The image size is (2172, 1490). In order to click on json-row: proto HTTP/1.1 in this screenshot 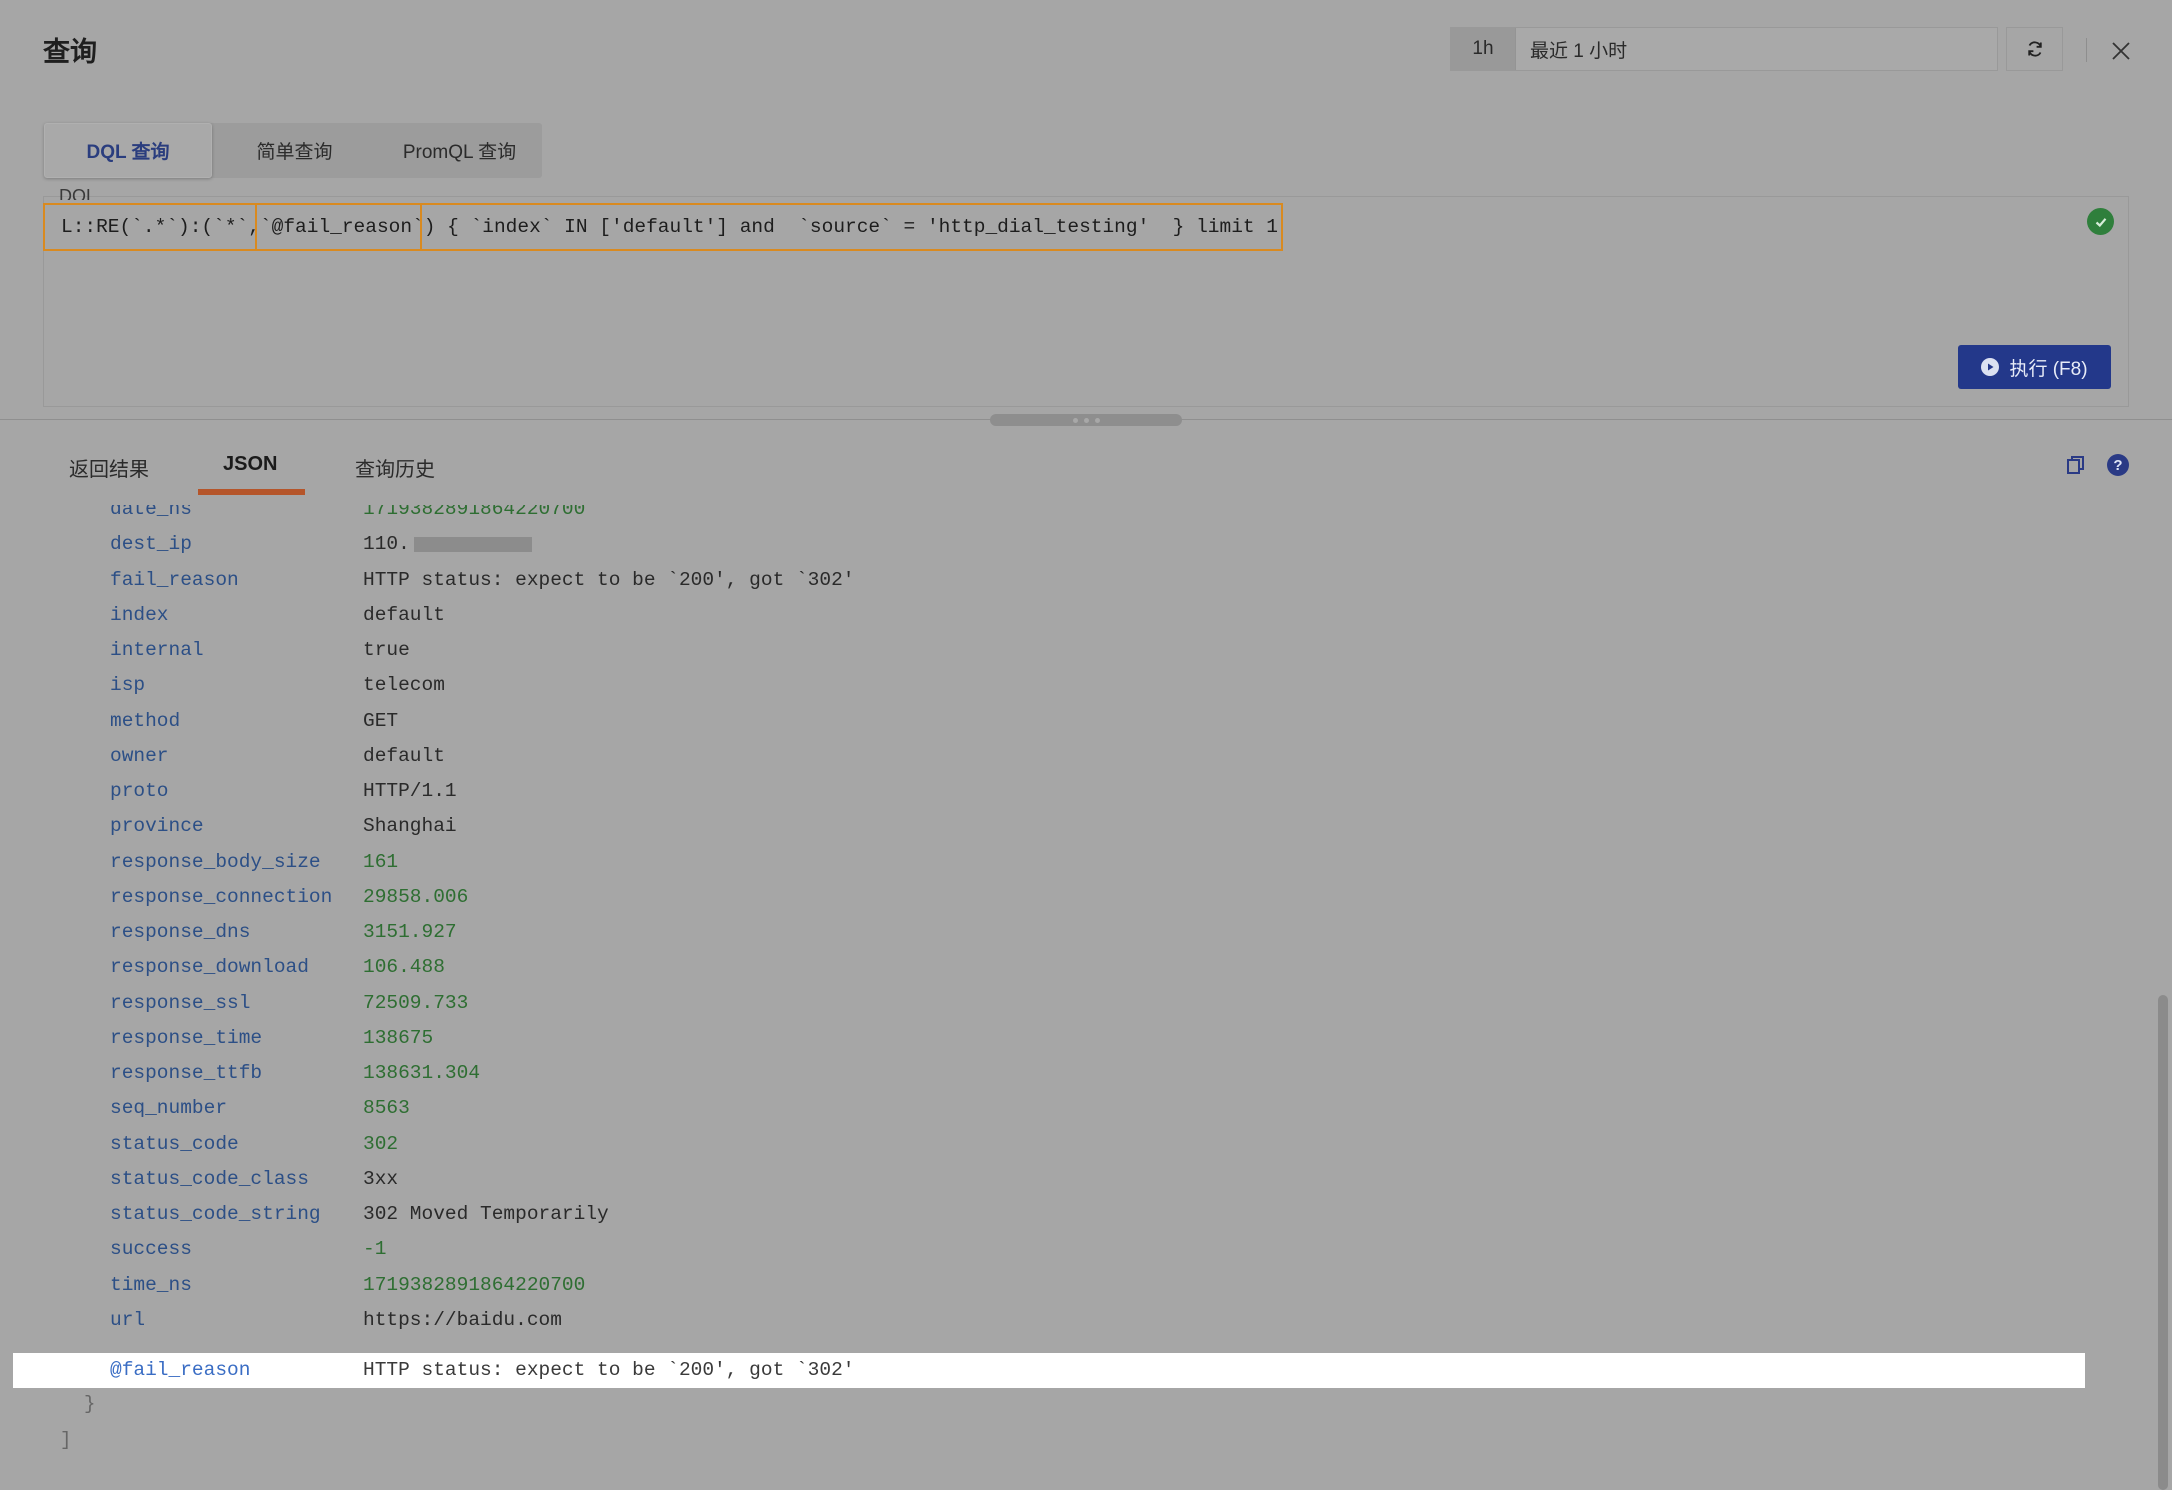, I will do `click(1075, 791)`.